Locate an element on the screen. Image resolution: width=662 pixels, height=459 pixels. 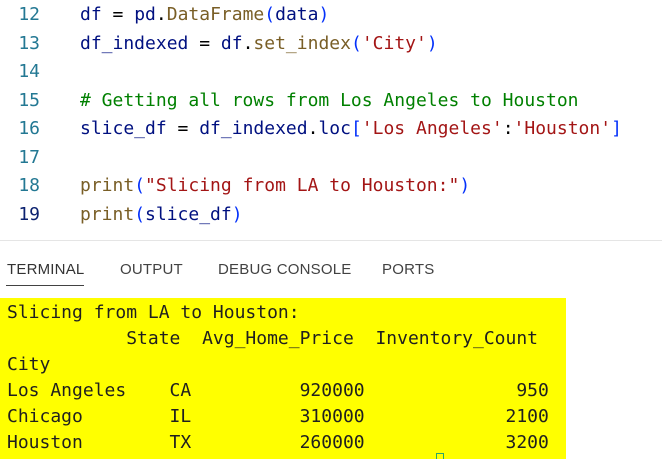
tab-output: OUTPUT is located at coordinates (151, 269).